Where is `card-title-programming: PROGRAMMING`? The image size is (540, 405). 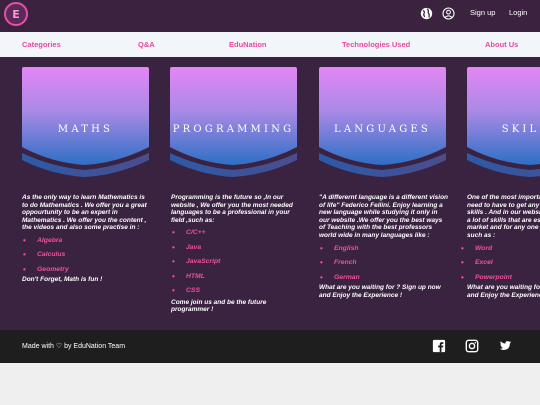
card-title-programming: PROGRAMMING is located at coordinates (233, 129).